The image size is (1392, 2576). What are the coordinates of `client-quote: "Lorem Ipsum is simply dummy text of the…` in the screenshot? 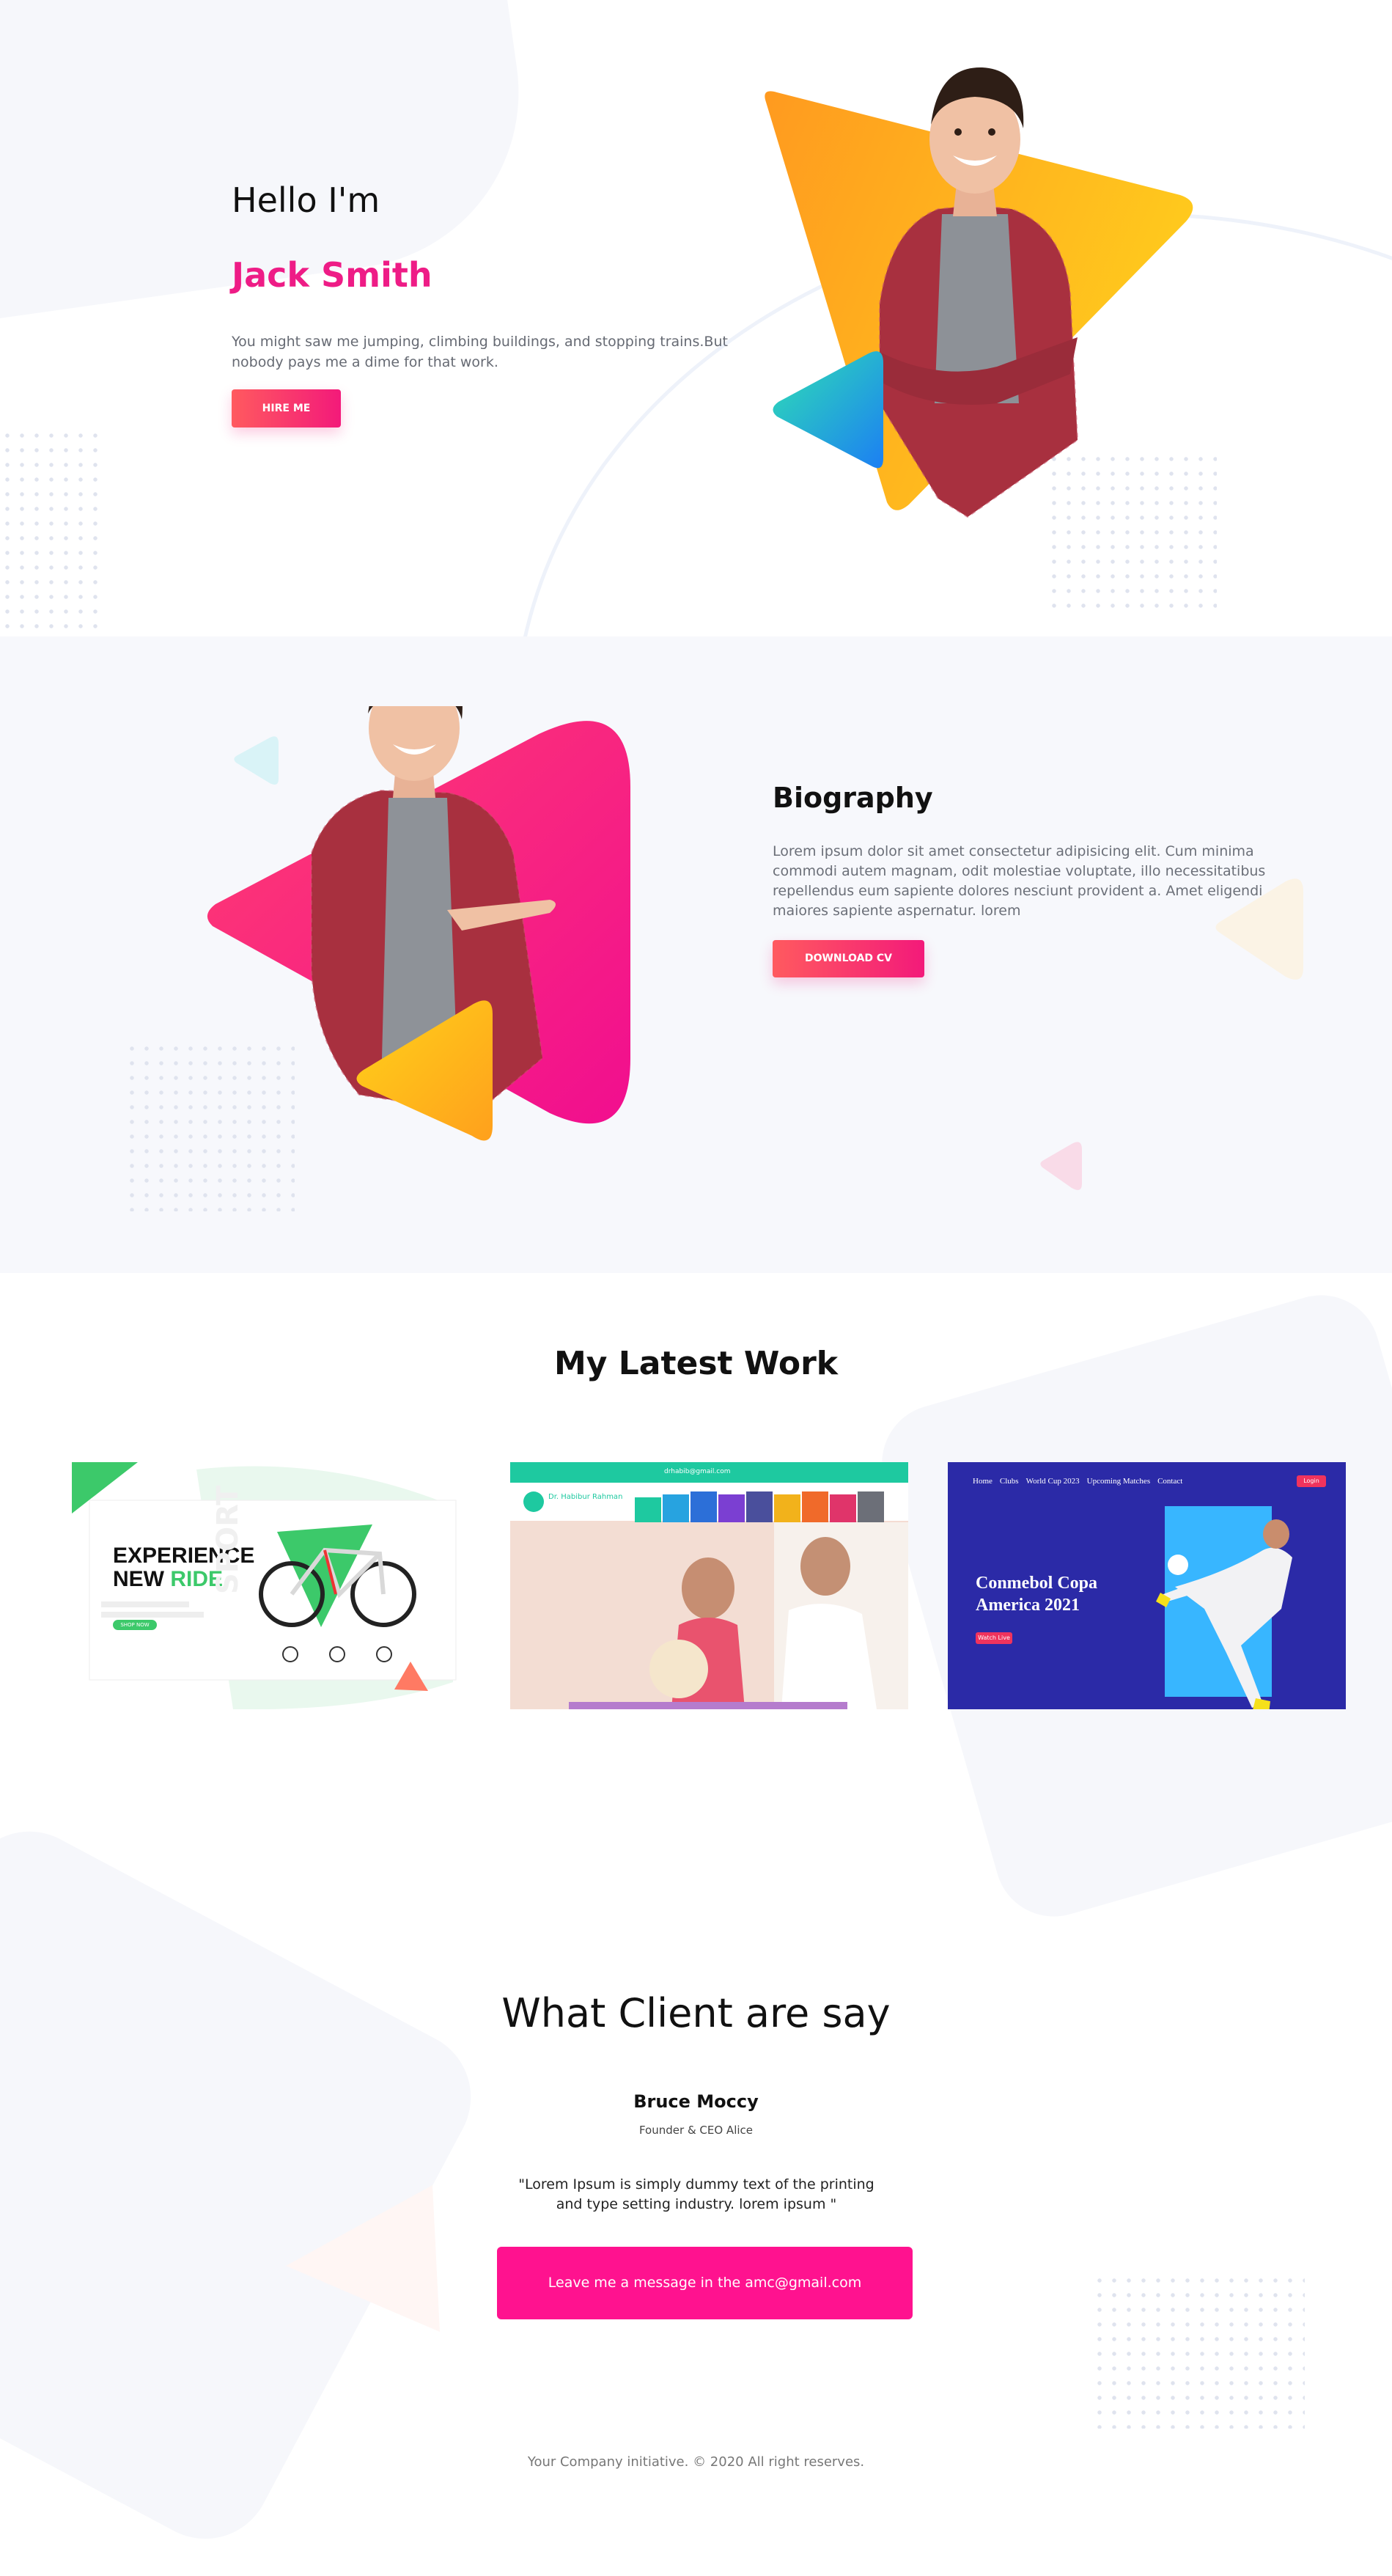 It's located at (696, 2194).